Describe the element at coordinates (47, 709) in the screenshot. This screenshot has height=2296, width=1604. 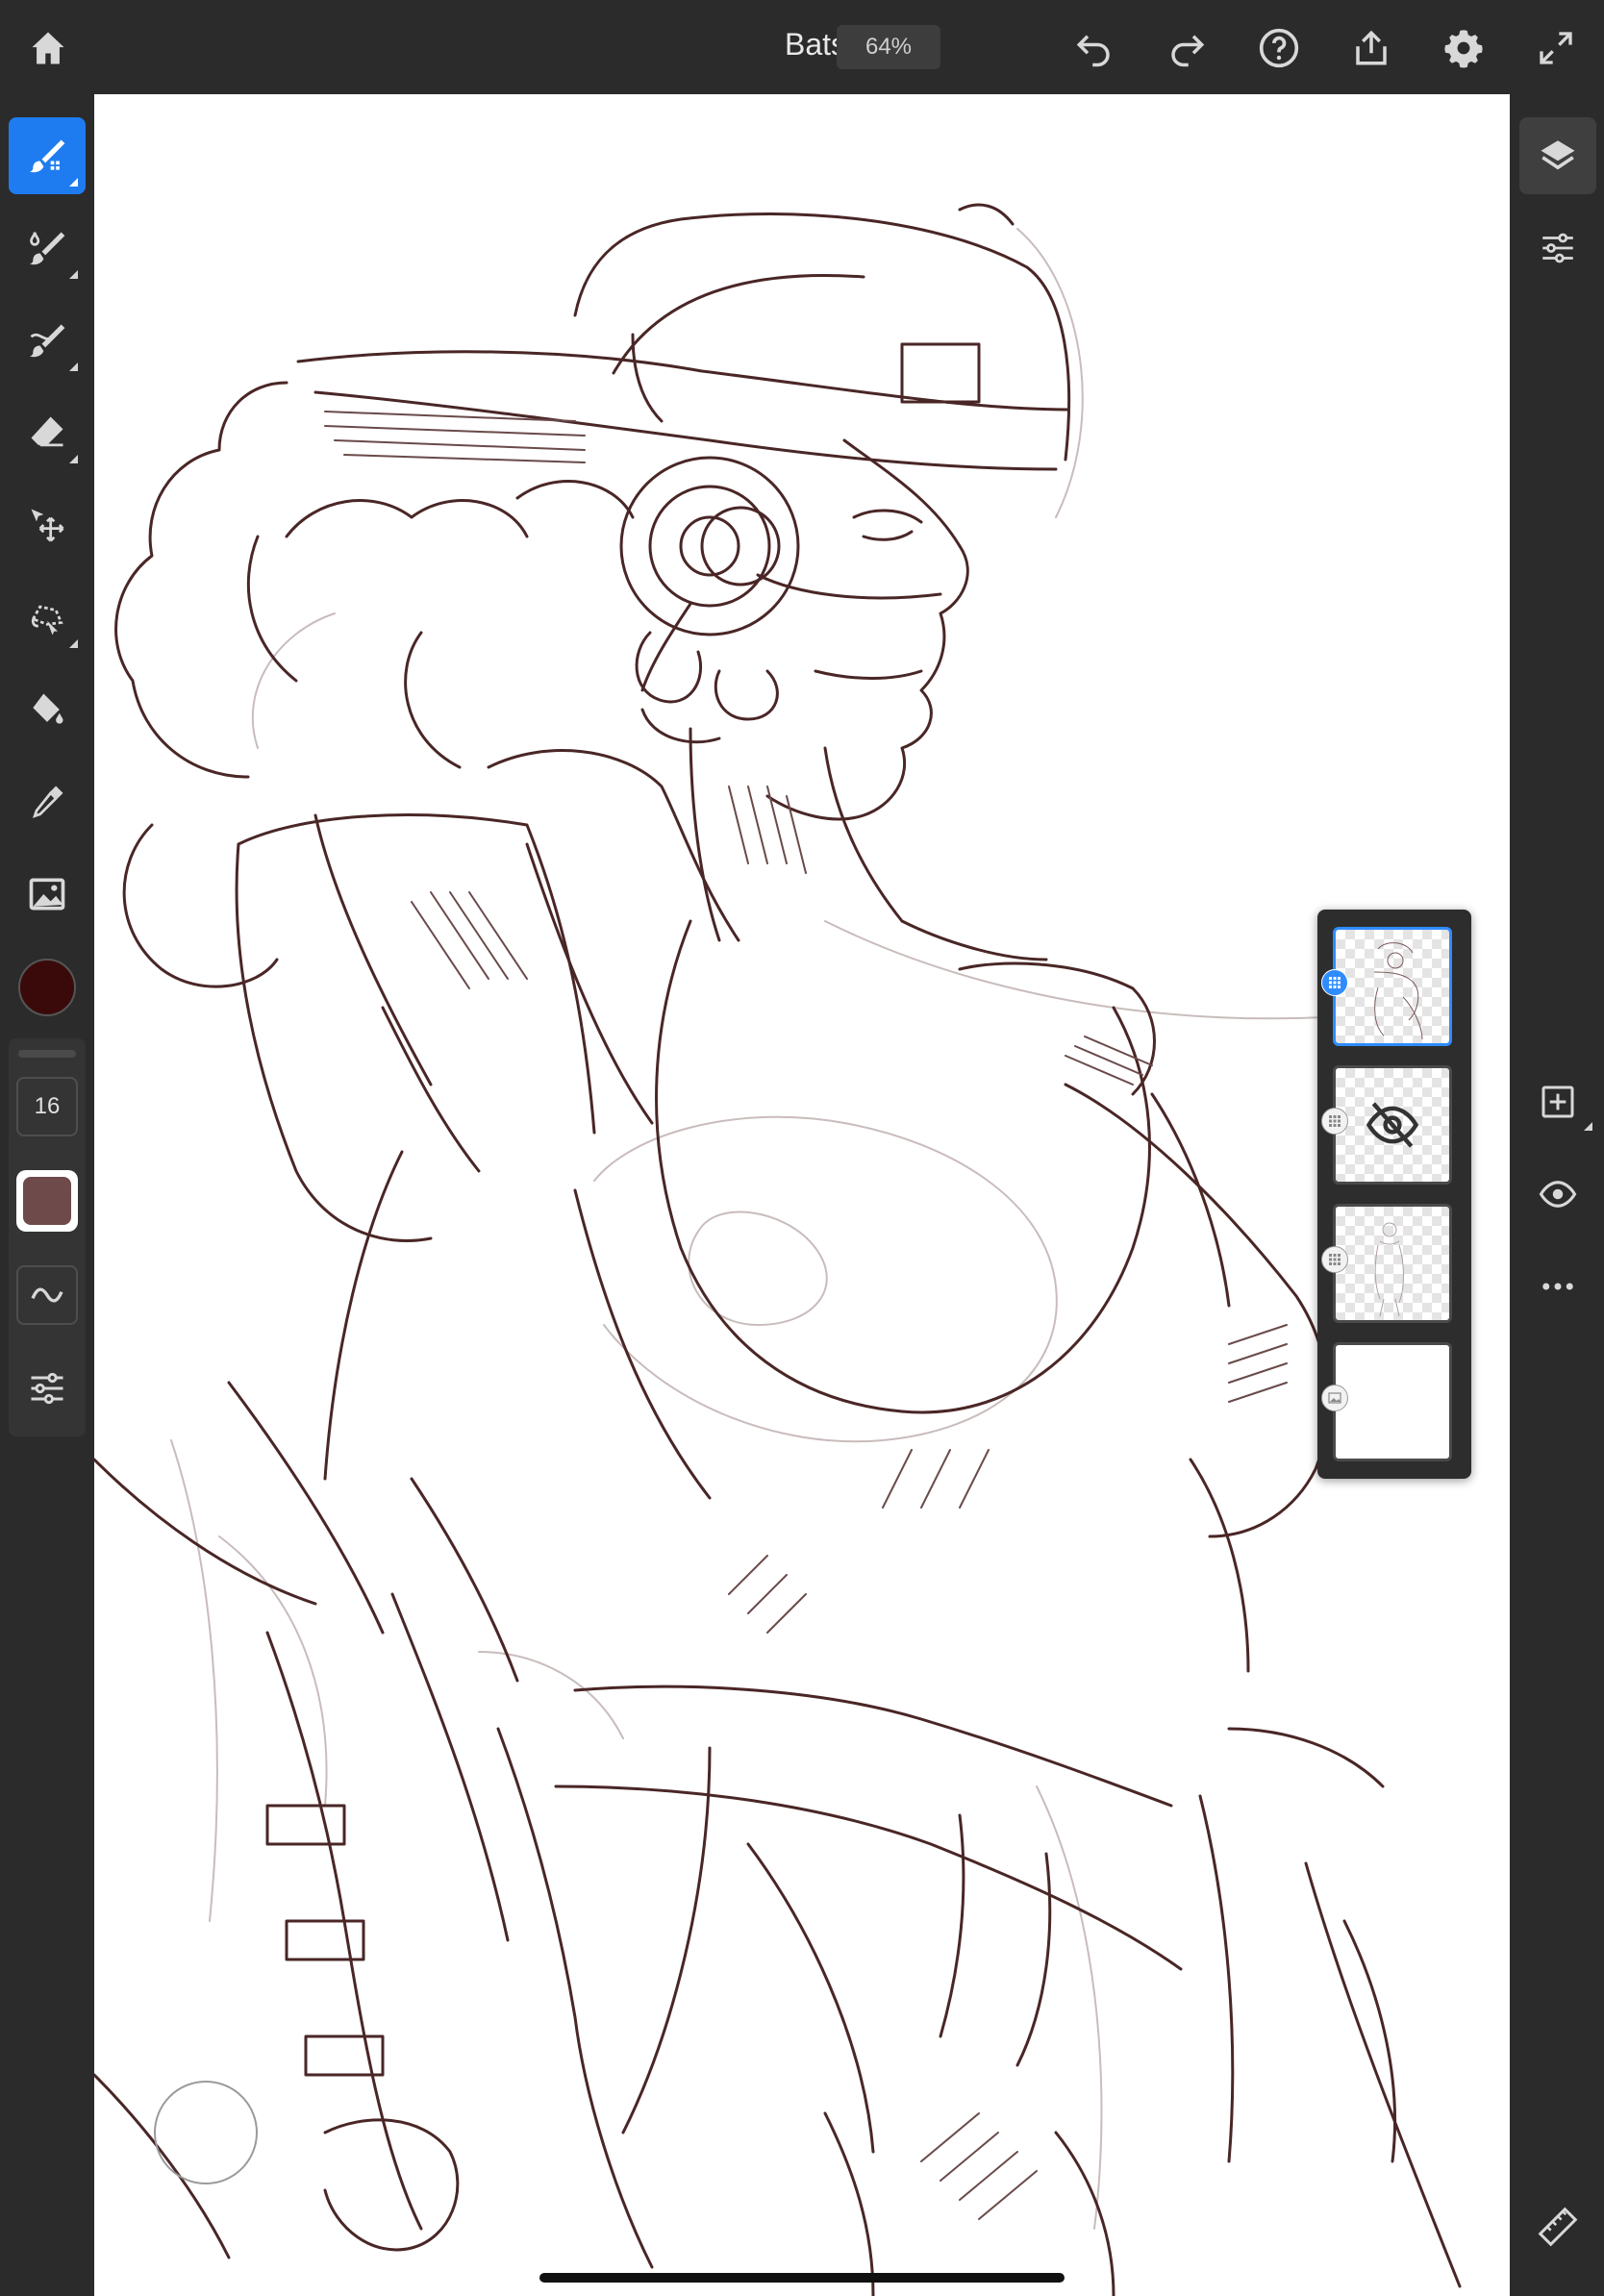
I see `fill-icon` at that location.